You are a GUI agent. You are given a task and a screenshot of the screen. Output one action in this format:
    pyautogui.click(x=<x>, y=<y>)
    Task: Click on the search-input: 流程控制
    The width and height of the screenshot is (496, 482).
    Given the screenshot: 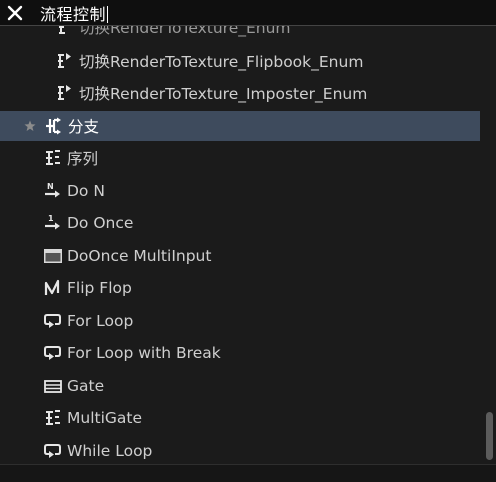 What is the action you would take?
    pyautogui.click(x=69, y=13)
    